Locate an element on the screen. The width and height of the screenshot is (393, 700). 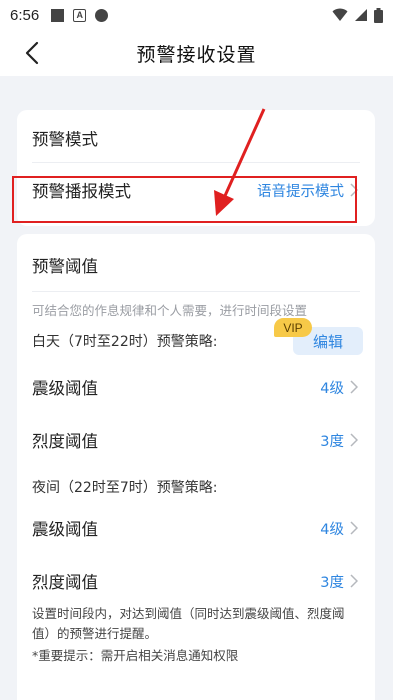
permission-notice: *重要提示：需开启相关消息通知权限 is located at coordinates (135, 655).